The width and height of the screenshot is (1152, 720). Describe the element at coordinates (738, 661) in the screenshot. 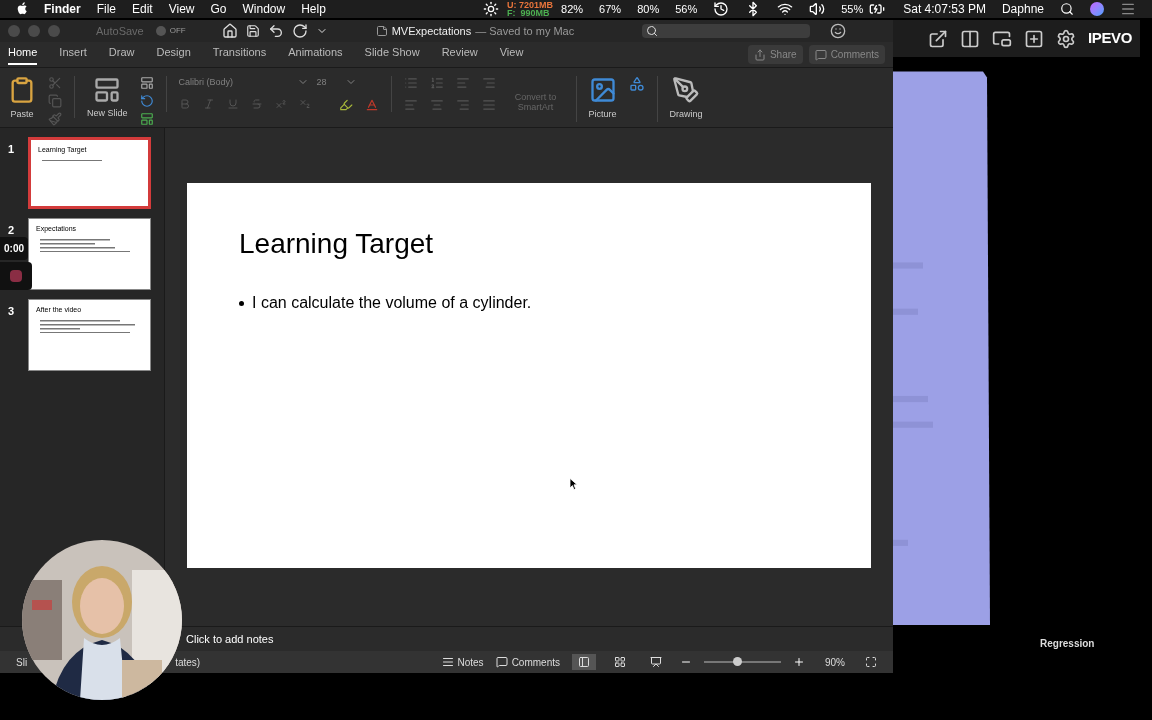

I see `zoom-thumb` at that location.